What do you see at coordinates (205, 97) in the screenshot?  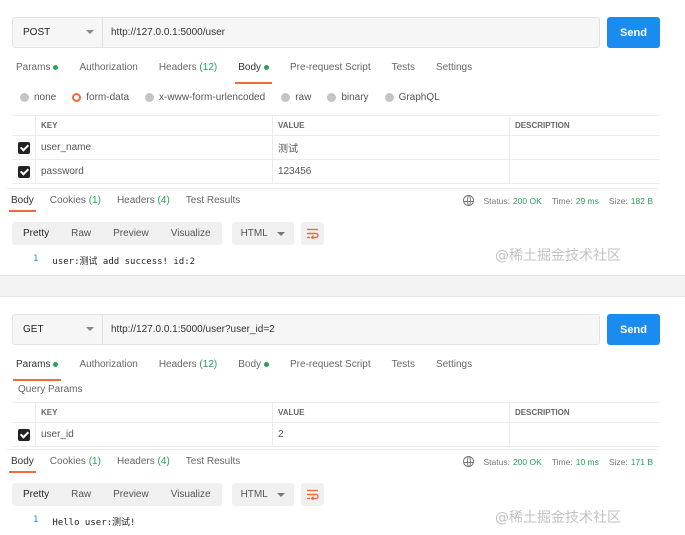 I see `radio-x-www-form-urlencoded: x-www-form-urlencoded` at bounding box center [205, 97].